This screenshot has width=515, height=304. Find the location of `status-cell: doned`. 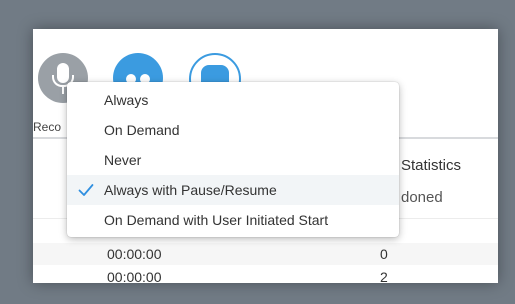

status-cell: doned is located at coordinates (422, 197).